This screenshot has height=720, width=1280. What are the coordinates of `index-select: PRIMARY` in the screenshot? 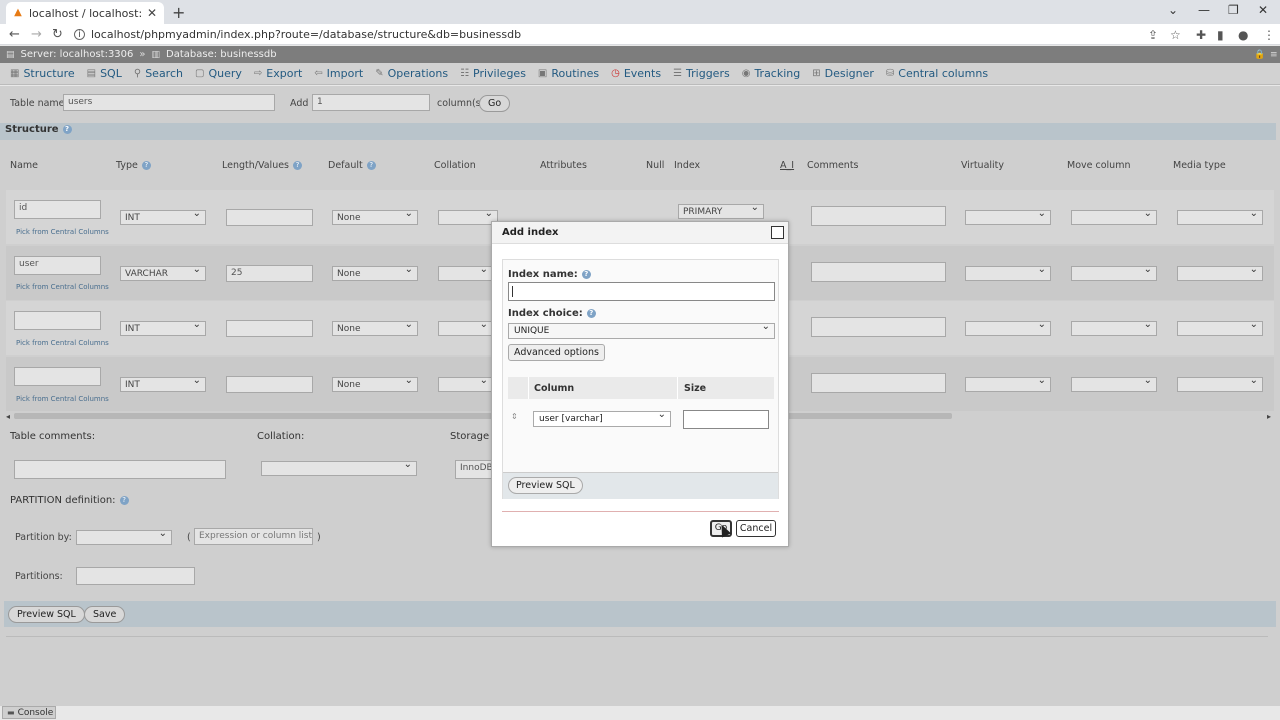 It's located at (721, 211).